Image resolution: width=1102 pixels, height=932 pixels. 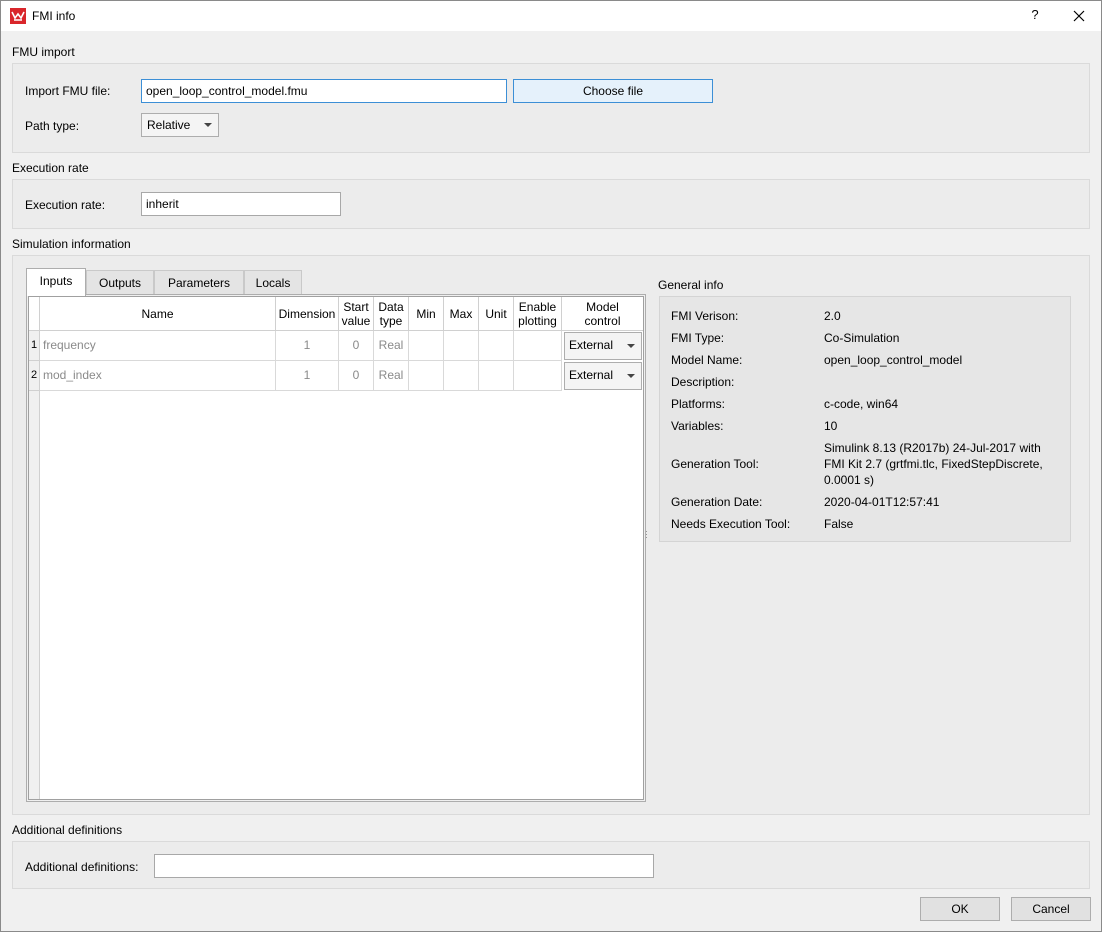 What do you see at coordinates (391, 314) in the screenshot?
I see `col-header-data-type: Data type` at bounding box center [391, 314].